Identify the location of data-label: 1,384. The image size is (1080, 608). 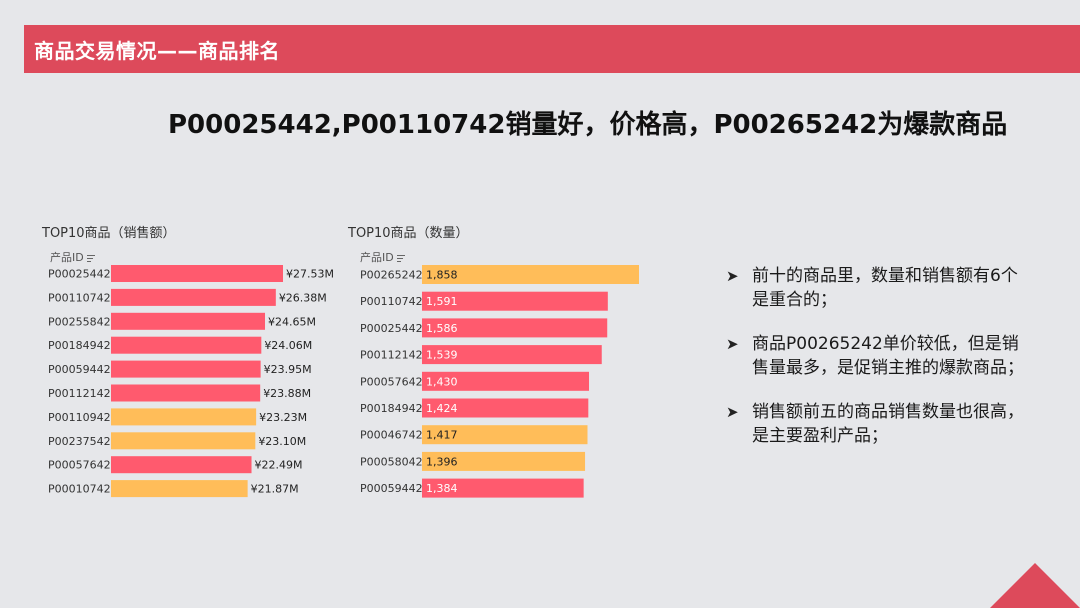
(442, 488).